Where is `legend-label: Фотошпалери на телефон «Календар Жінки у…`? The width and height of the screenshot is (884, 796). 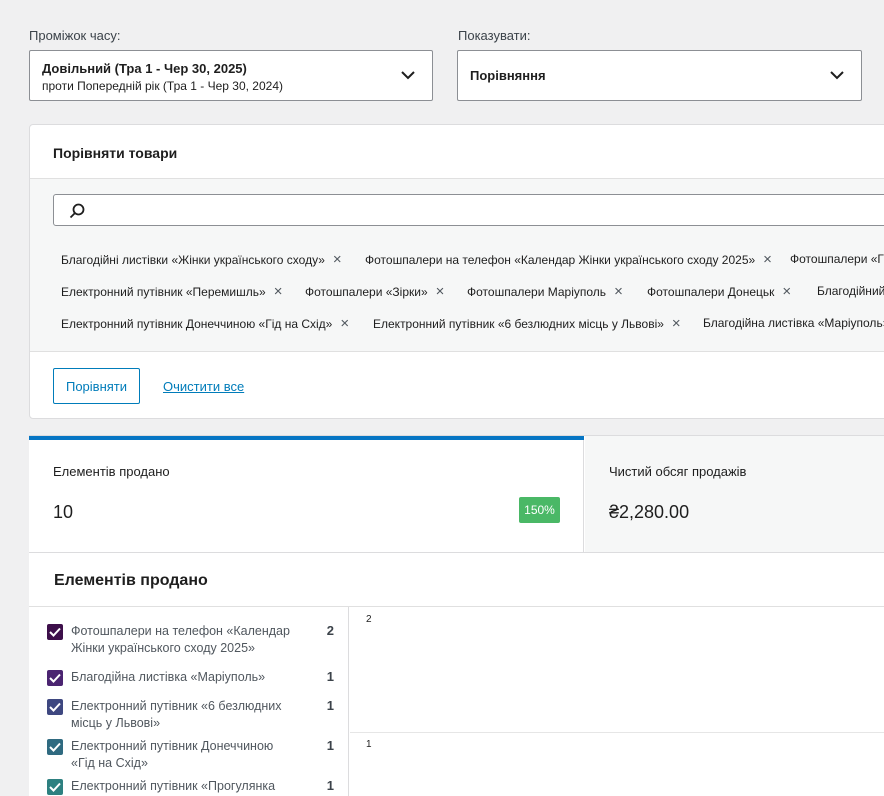
legend-label: Фотошпалери на телефон «Календар Жінки у… is located at coordinates (180, 639).